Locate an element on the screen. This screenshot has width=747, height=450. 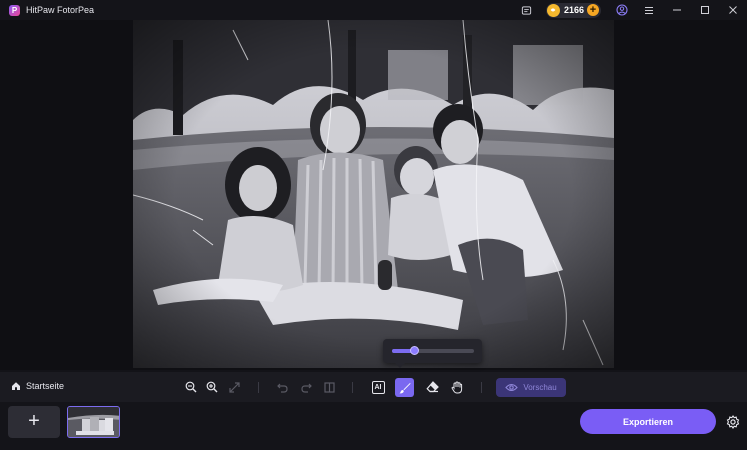
compare-icon is located at coordinates (329, 387).